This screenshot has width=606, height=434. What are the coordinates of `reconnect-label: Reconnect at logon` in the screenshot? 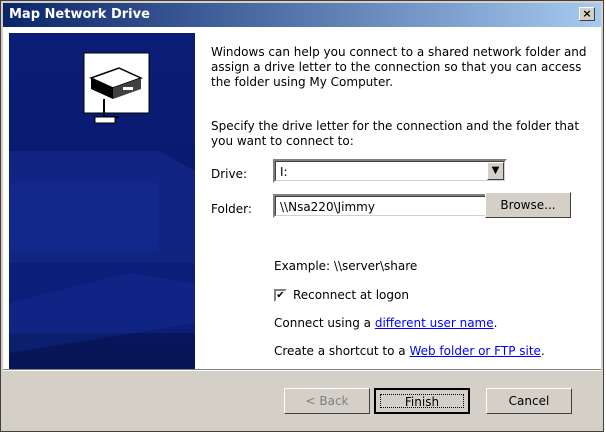 It's located at (351, 295).